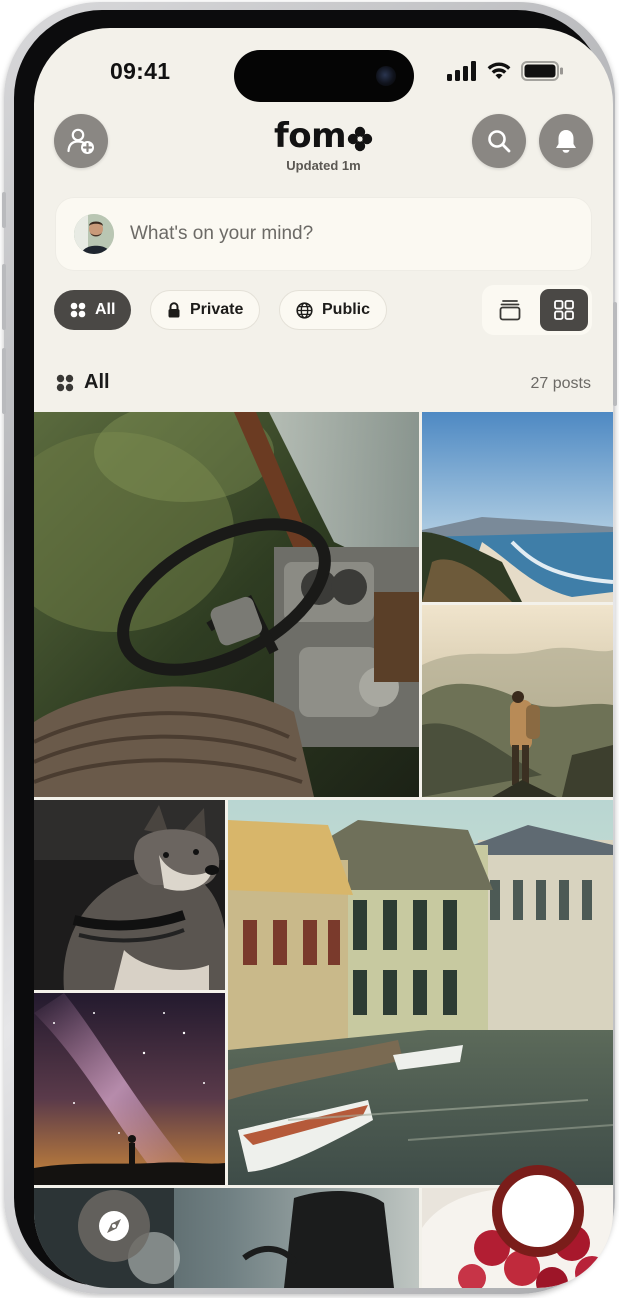 This screenshot has width=619, height=1298. What do you see at coordinates (97, 382) in the screenshot?
I see `section-title-text: All` at bounding box center [97, 382].